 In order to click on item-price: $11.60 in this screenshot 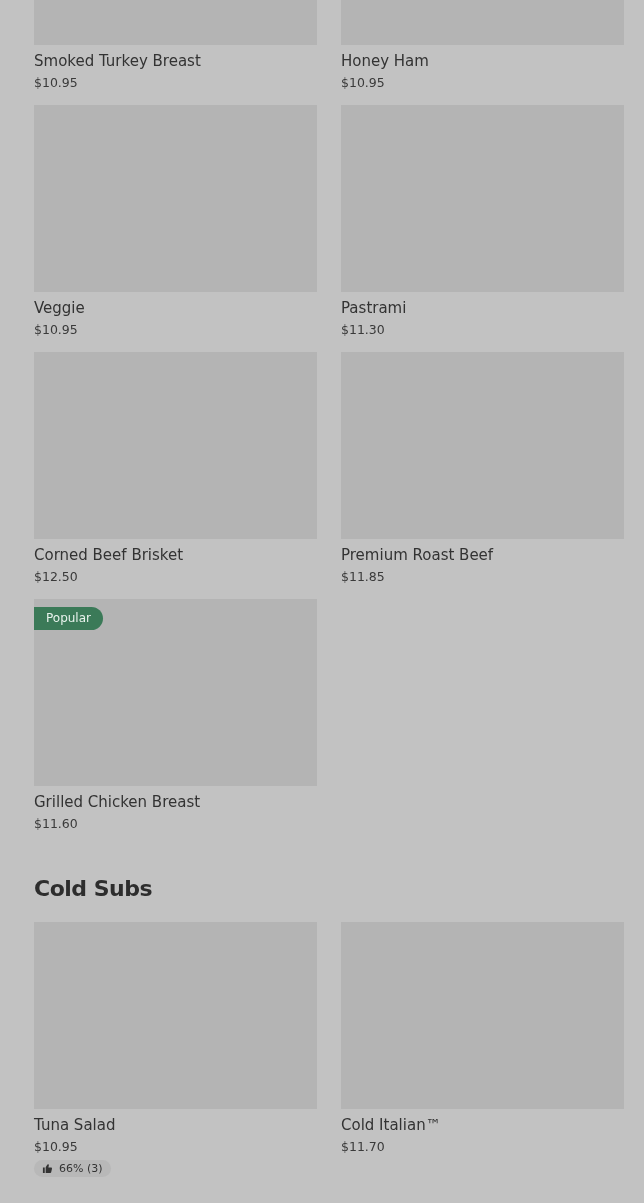, I will do `click(56, 824)`.